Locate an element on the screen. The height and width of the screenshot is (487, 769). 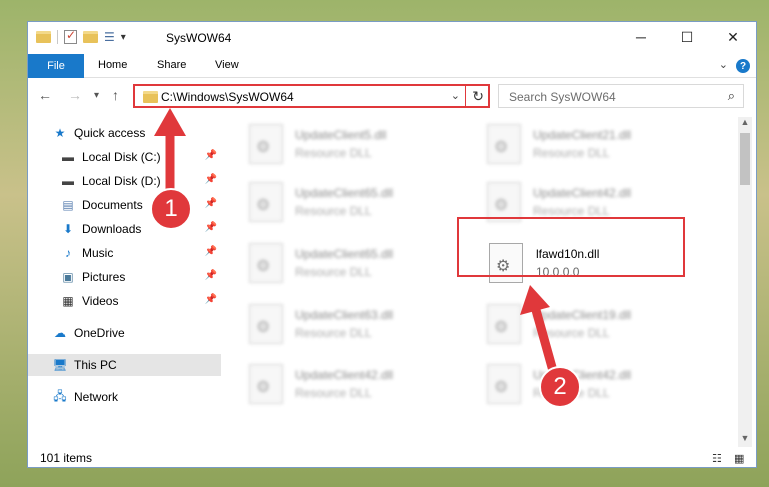
sidebar-item-music: ♪ Music 📌 is located at coordinates (124, 253).